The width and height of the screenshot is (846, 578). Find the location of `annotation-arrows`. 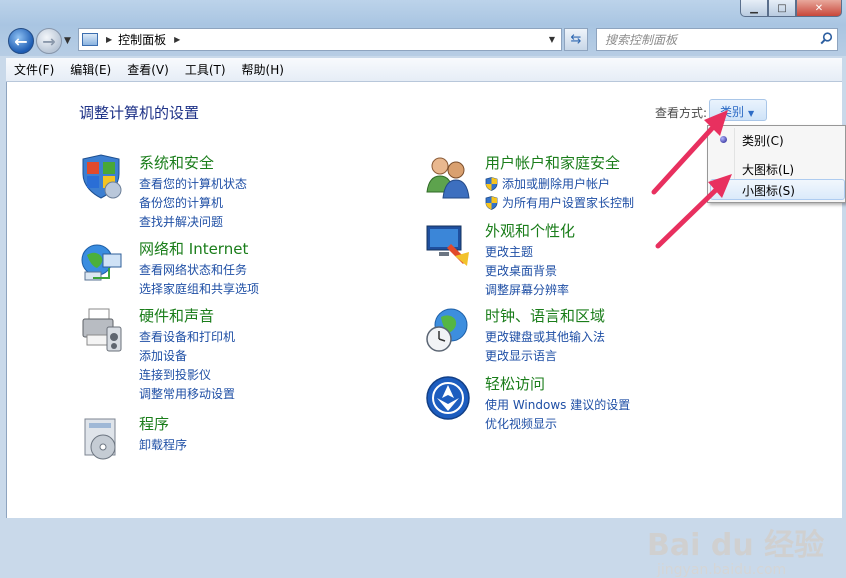

annotation-arrows is located at coordinates (691, 179).